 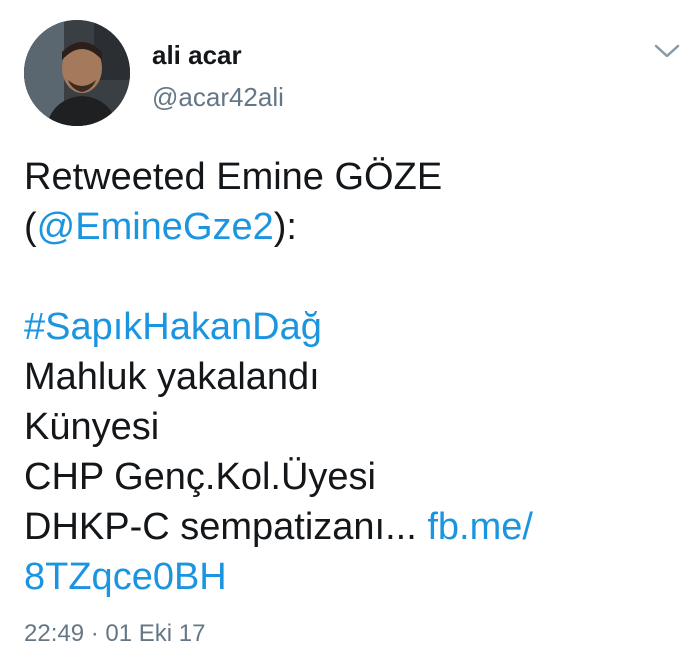 I want to click on profile-photo, so click(x=77, y=73).